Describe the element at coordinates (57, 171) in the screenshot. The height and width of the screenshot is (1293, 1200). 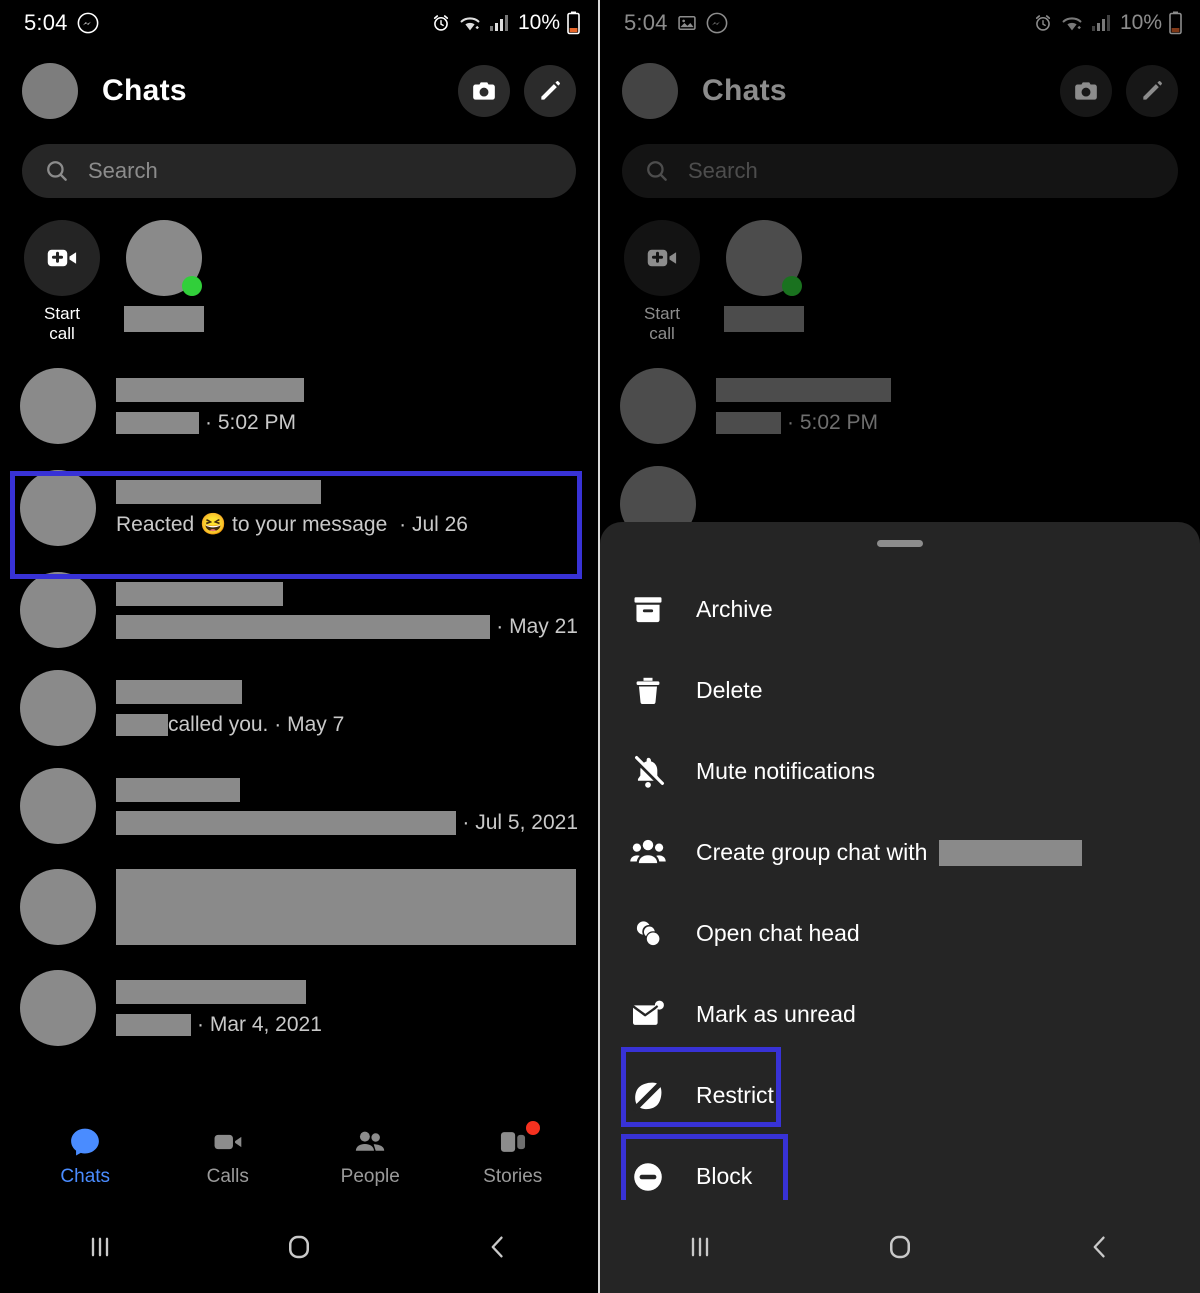
I see `search-icon` at that location.